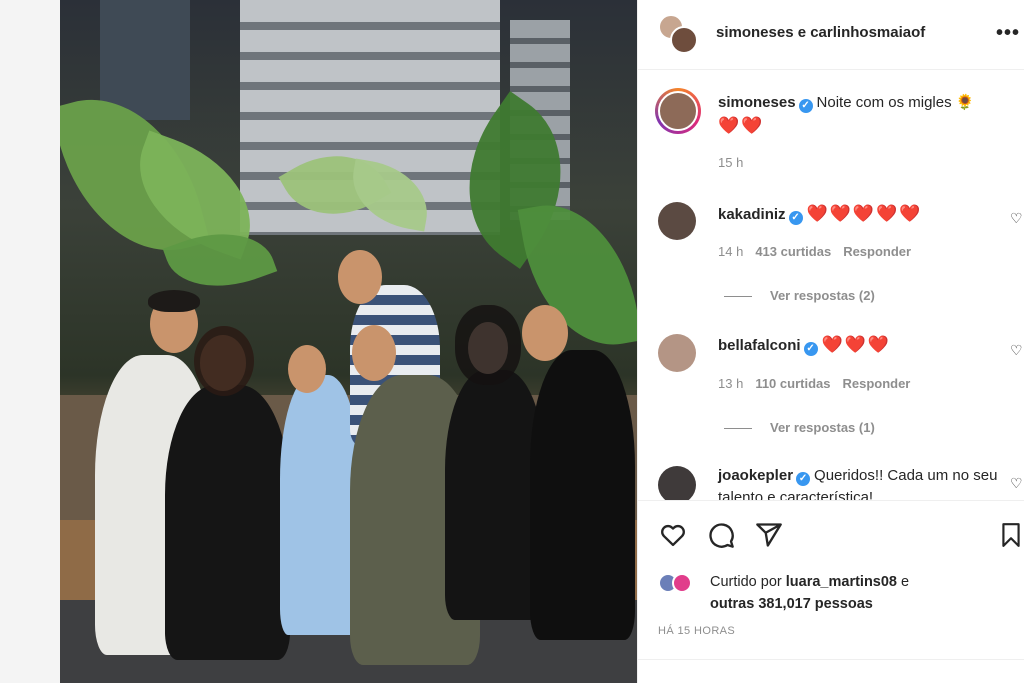 The height and width of the screenshot is (683, 1024). I want to click on comment-icon, so click(721, 535).